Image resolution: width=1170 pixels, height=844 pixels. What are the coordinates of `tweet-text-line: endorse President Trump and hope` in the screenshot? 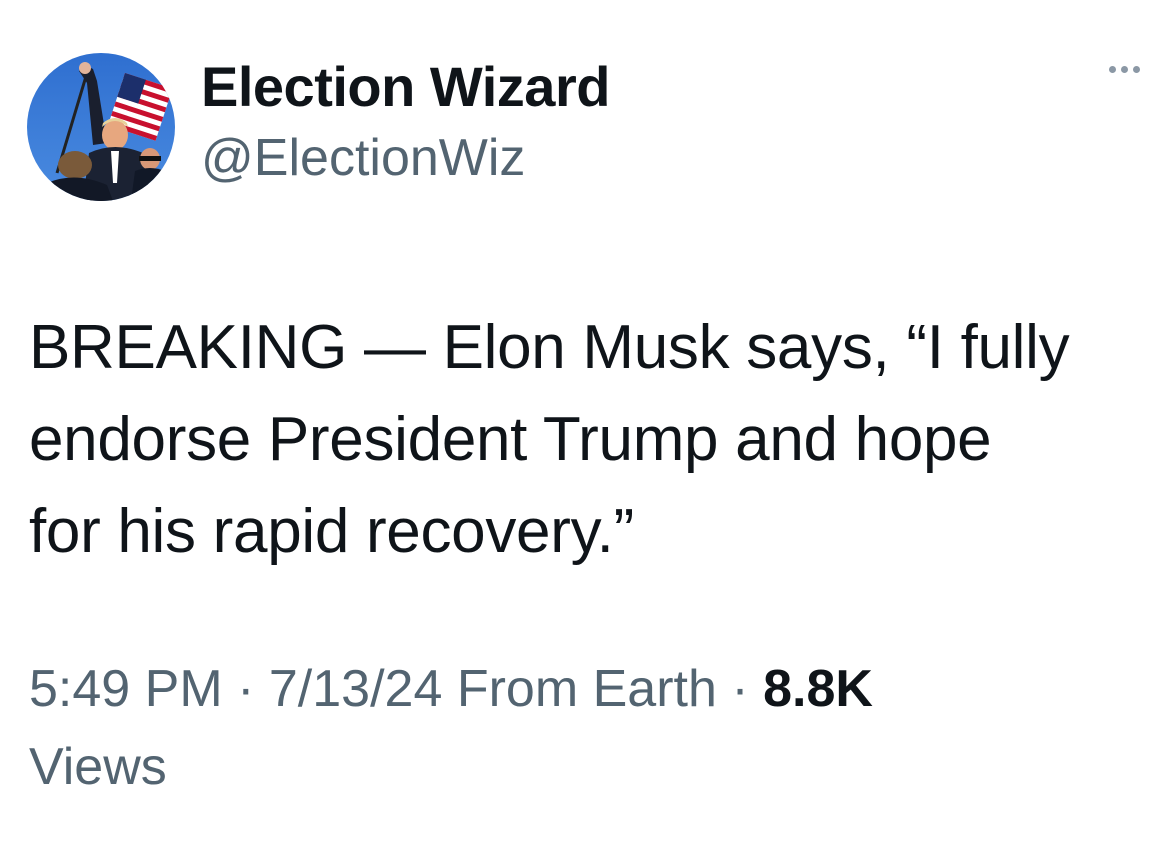 It's located at (510, 439).